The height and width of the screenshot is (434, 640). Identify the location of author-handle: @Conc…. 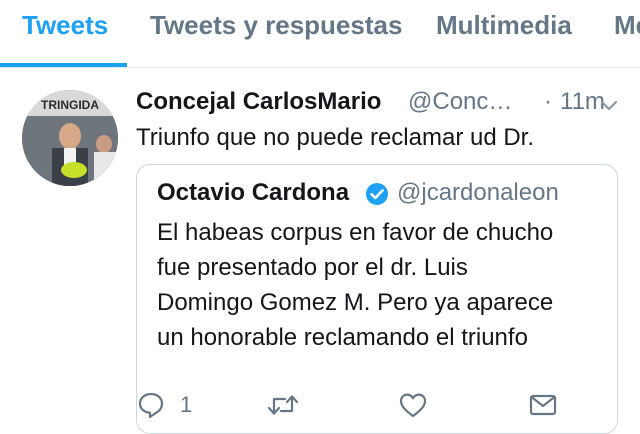
(460, 102).